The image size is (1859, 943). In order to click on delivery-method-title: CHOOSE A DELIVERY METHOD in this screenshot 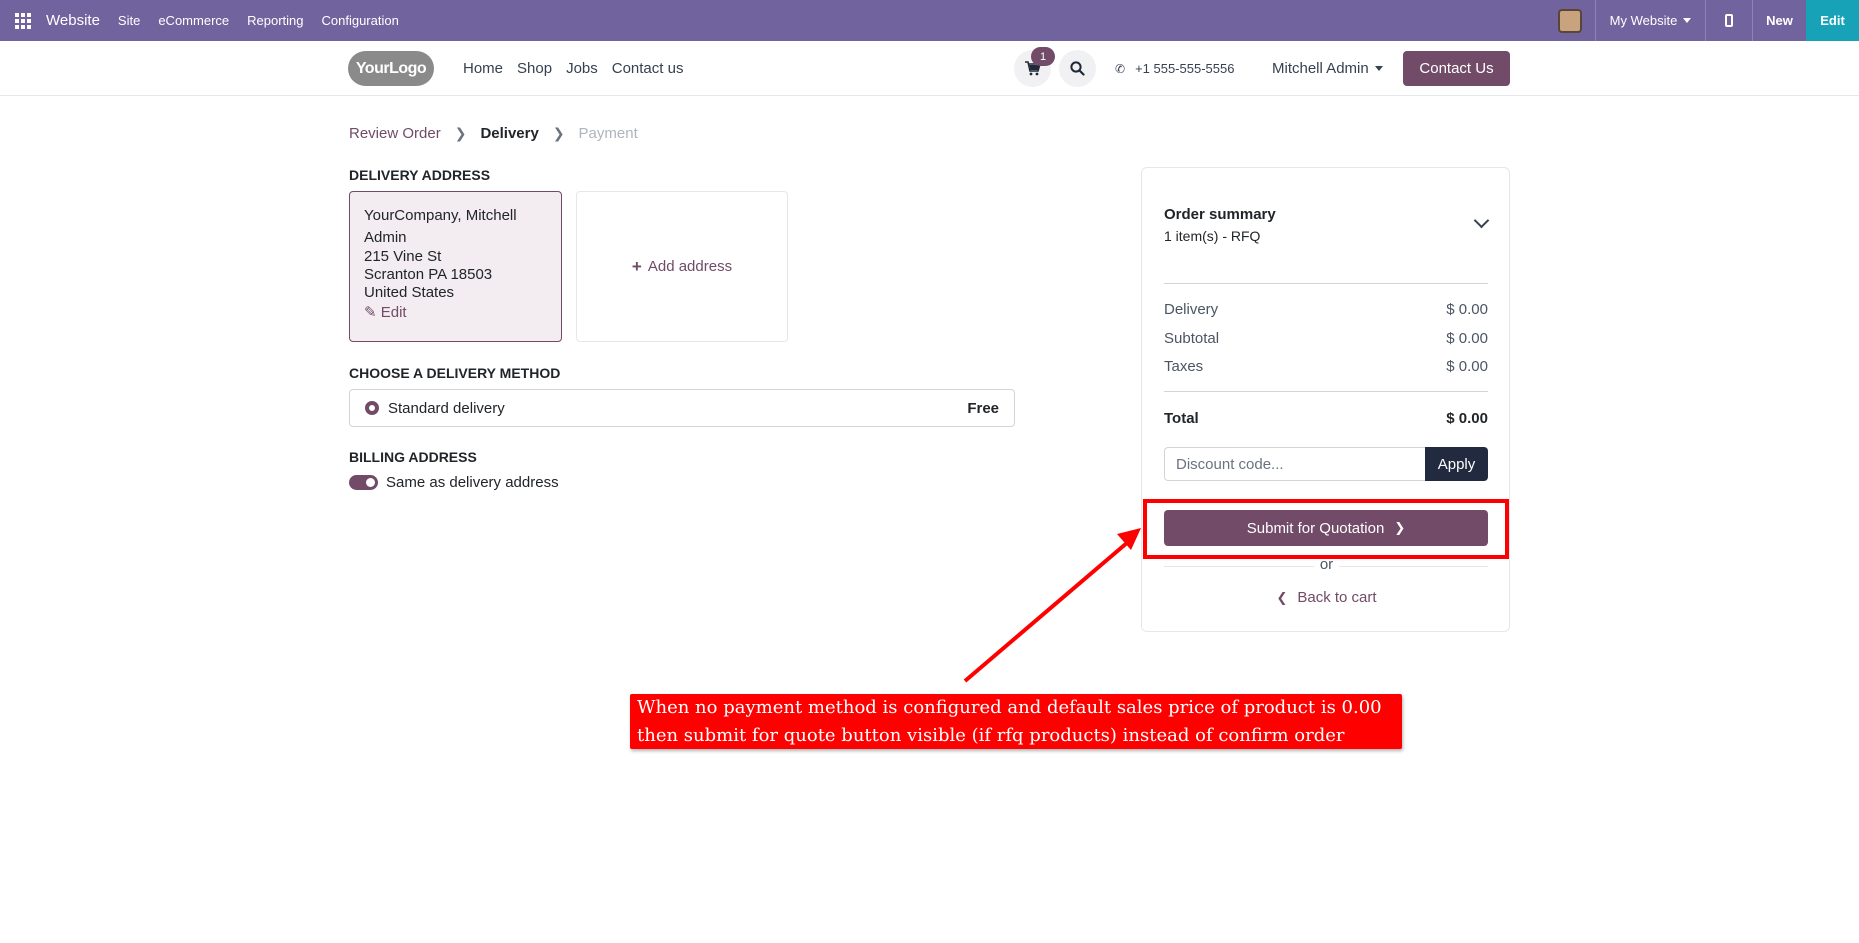, I will do `click(455, 373)`.